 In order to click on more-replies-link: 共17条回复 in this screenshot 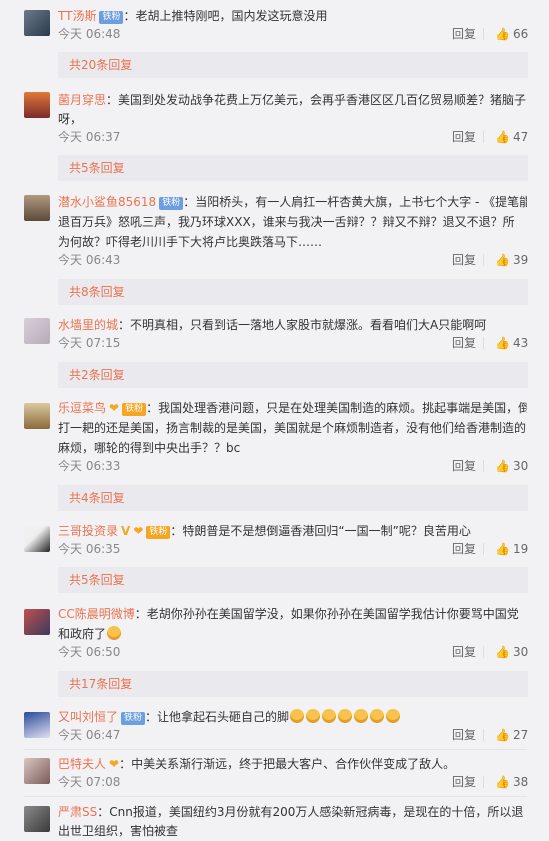, I will do `click(100, 684)`.